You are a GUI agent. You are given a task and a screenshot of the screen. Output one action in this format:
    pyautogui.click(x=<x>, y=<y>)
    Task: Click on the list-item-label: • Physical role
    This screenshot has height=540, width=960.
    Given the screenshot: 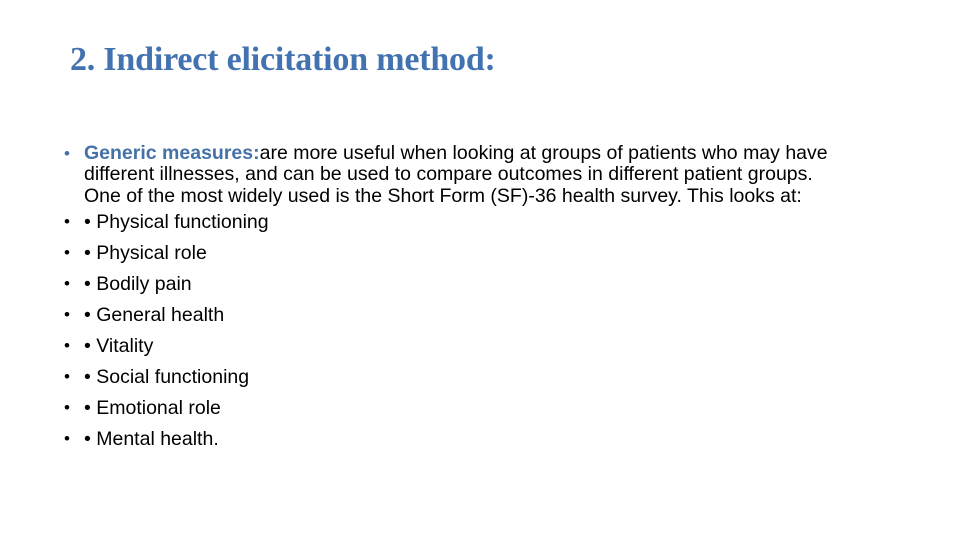 What is the action you would take?
    pyautogui.click(x=145, y=252)
    